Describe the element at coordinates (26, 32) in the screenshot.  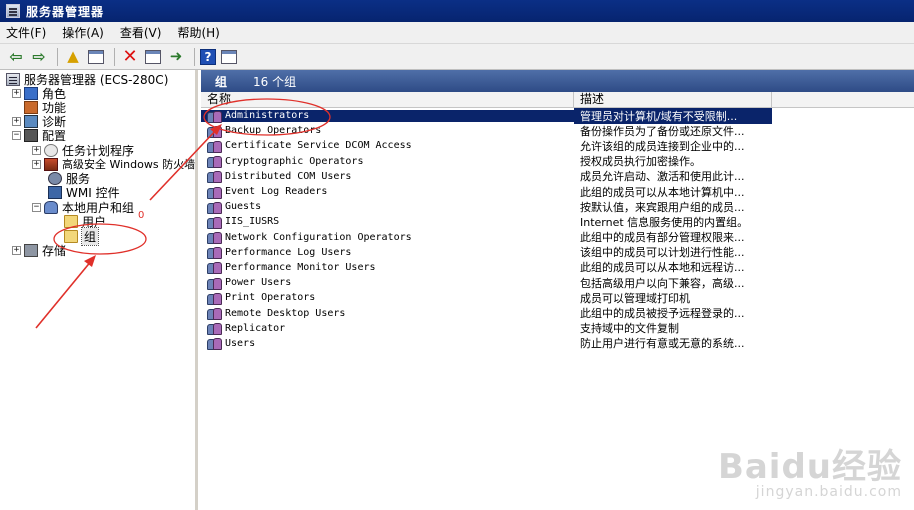
I see `menu-file: 文件(F)` at that location.